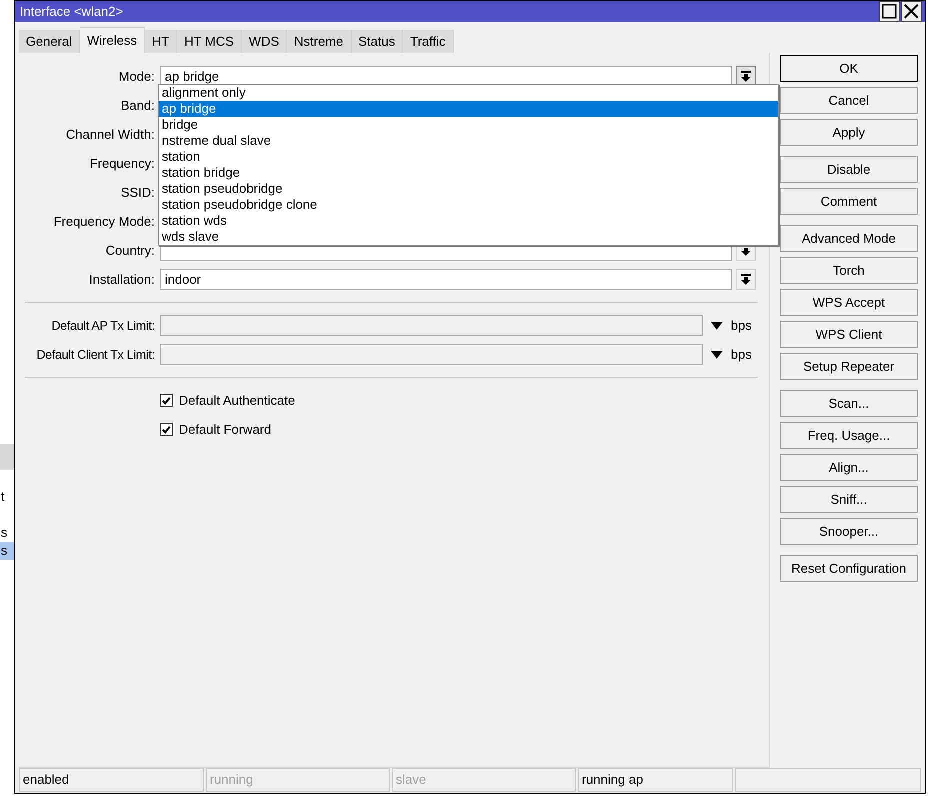  Describe the element at coordinates (378, 41) in the screenshot. I see `tab: Status` at that location.